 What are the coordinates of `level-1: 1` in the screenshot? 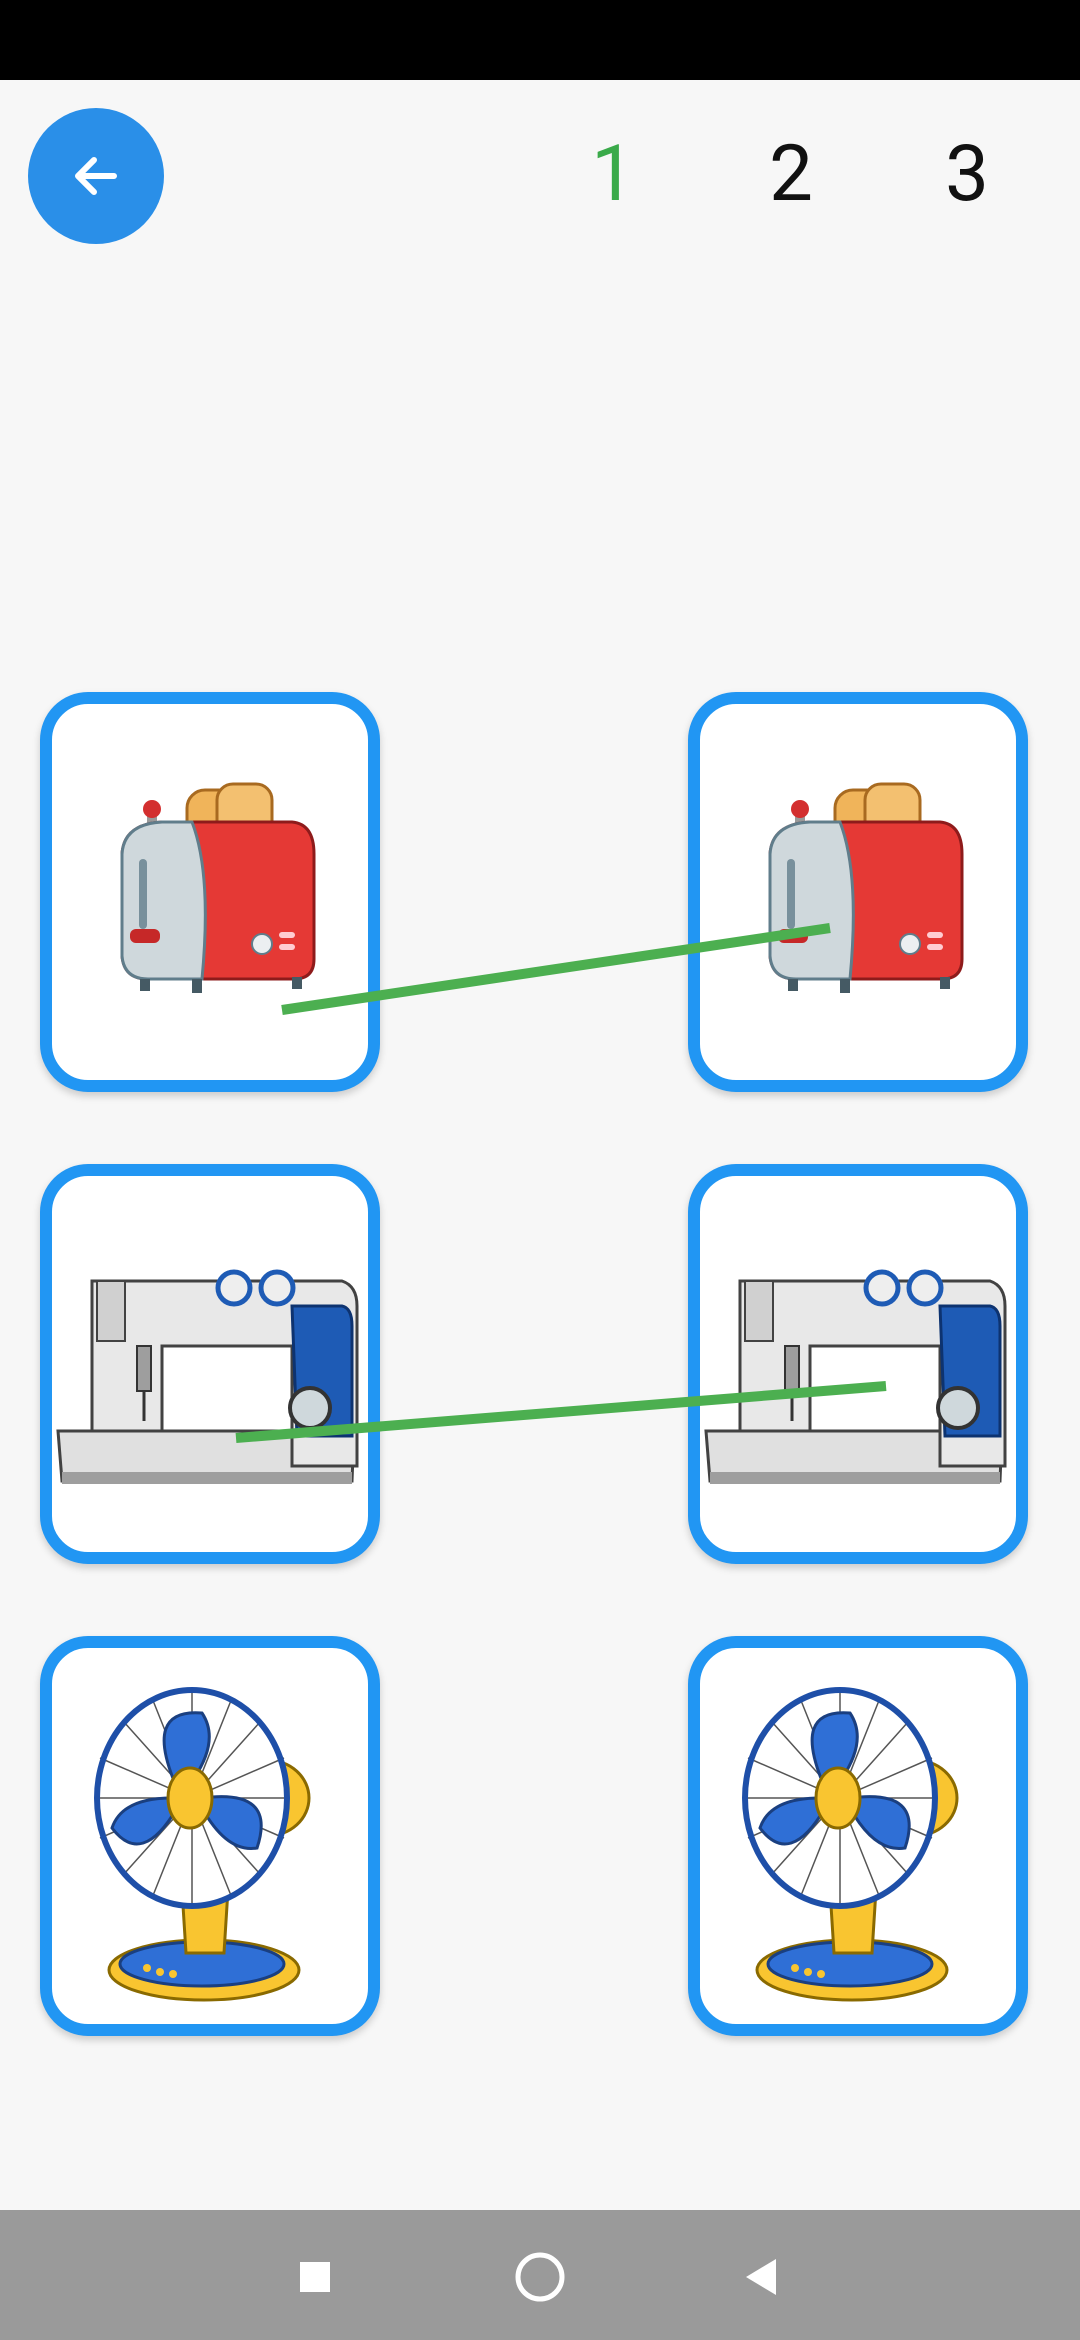 It's located at (613, 175).